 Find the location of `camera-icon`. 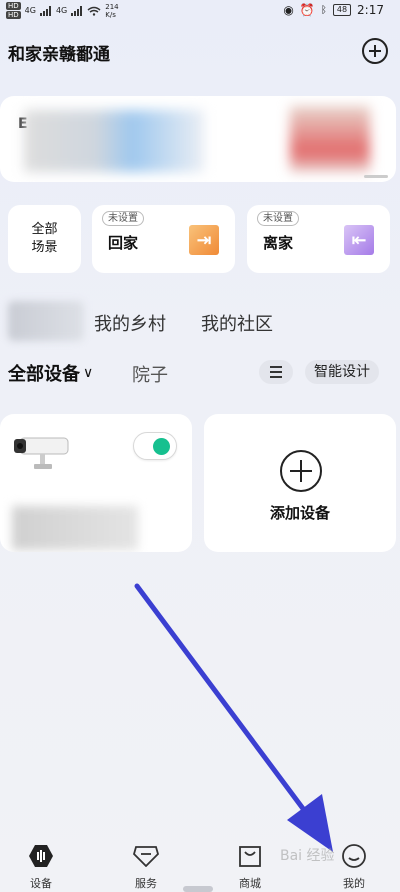

camera-icon is located at coordinates (41, 453).